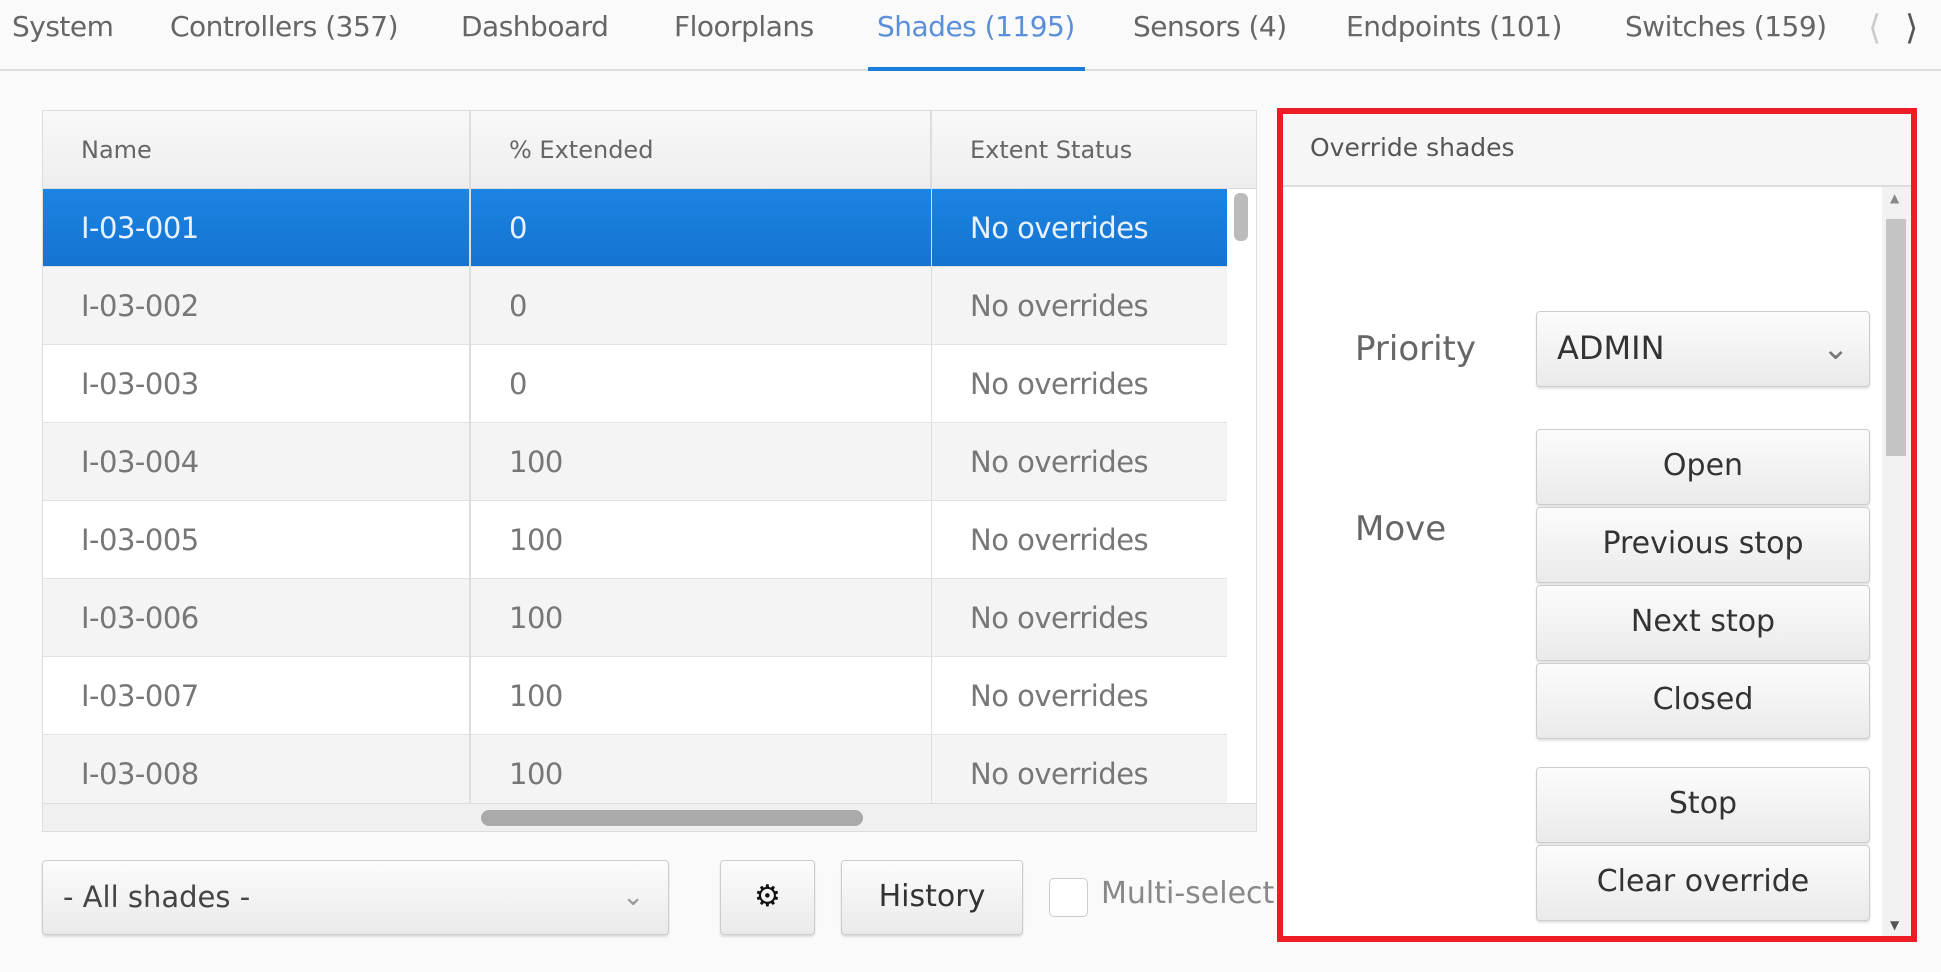 This screenshot has height=972, width=1941. Describe the element at coordinates (257, 150) in the screenshot. I see `column-header-name: Name` at that location.